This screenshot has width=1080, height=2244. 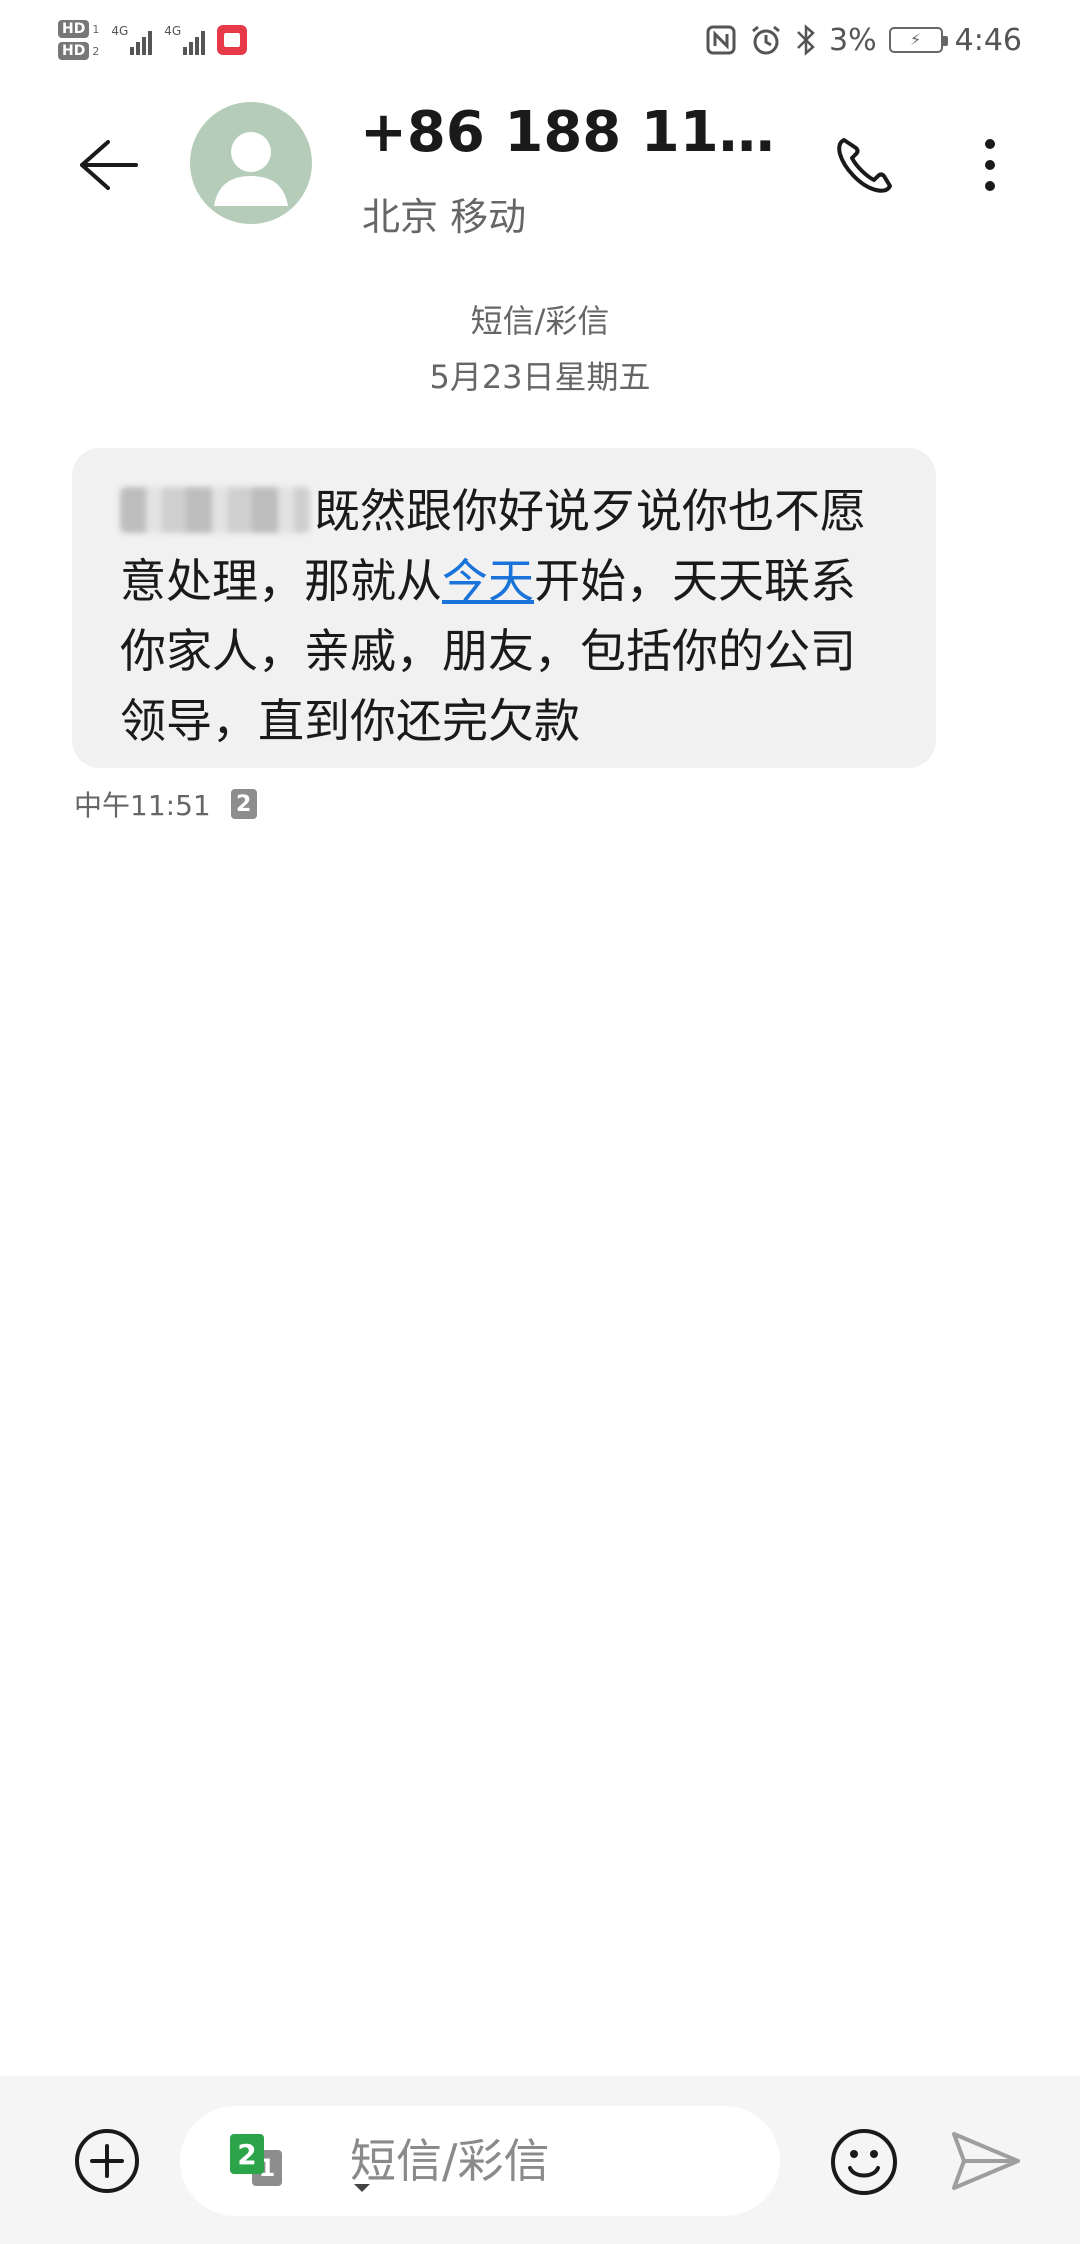 I want to click on compose-bar: 1 2, so click(x=540, y=2160).